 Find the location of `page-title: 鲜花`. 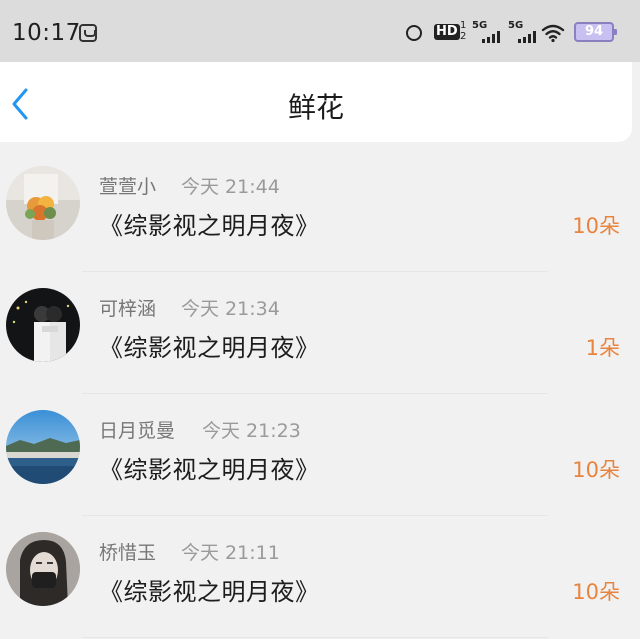

page-title: 鲜花 is located at coordinates (315, 107).